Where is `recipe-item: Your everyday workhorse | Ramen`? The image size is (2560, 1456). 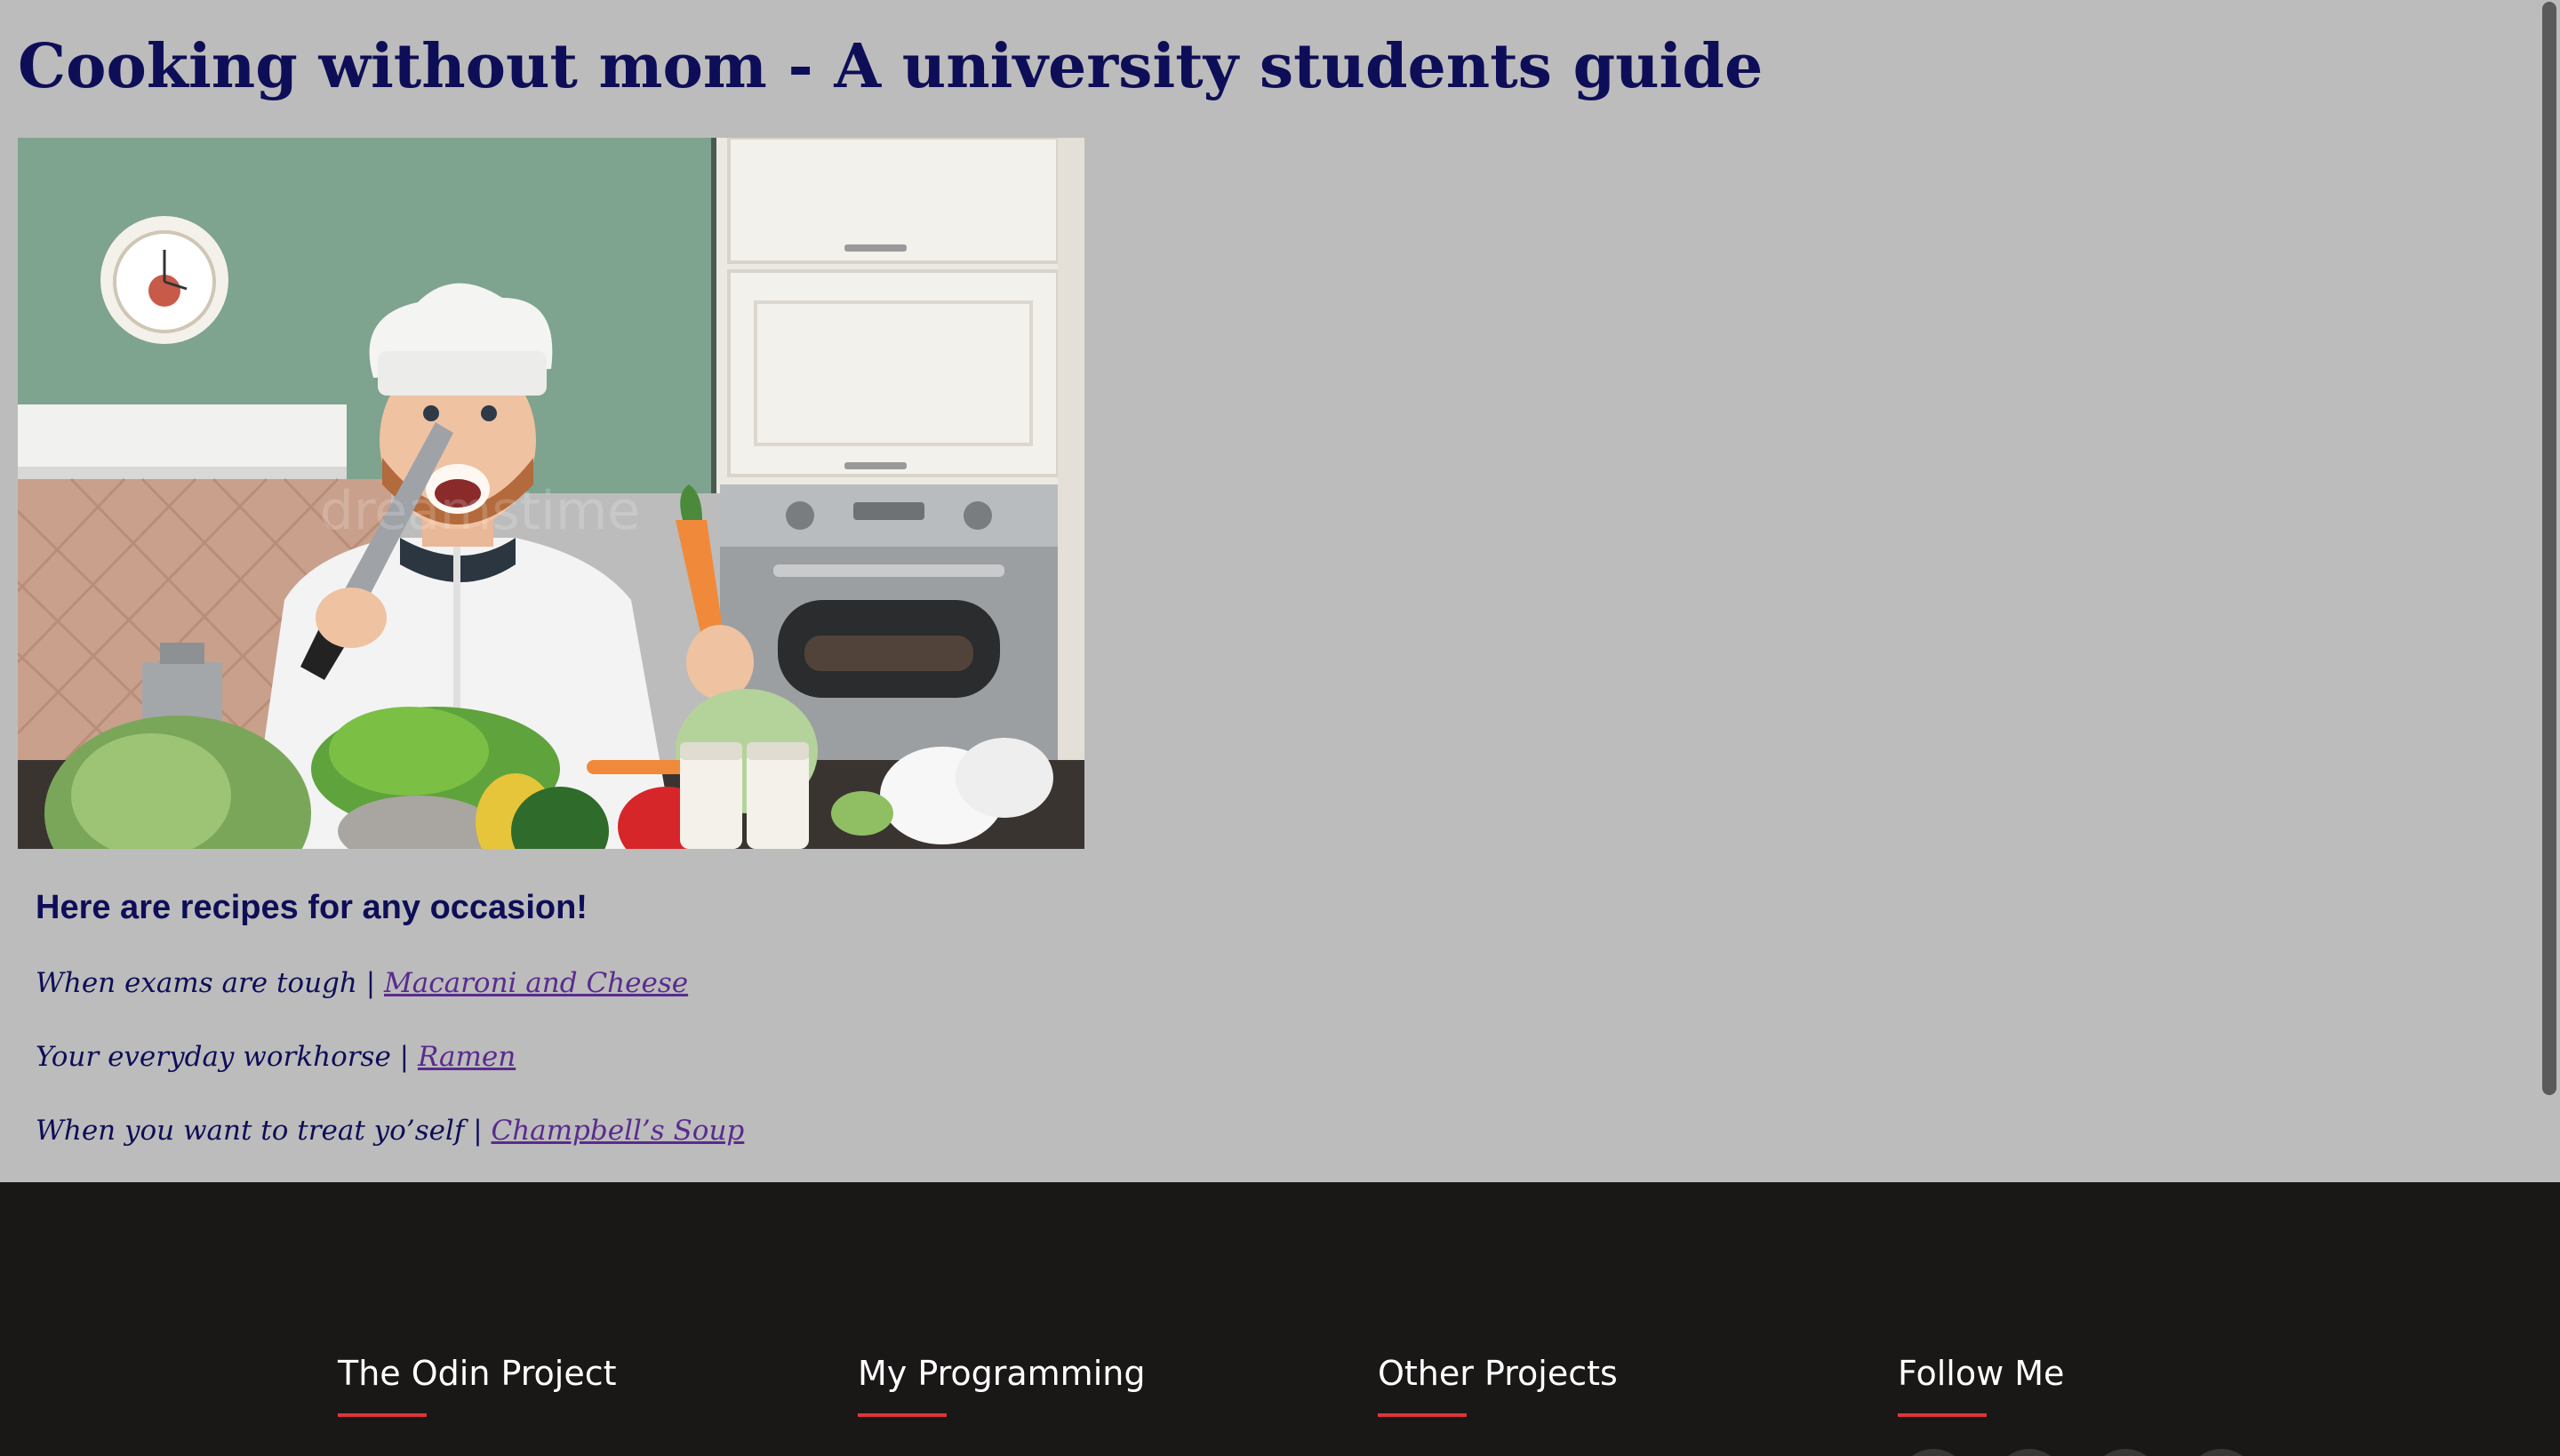
recipe-item: Your everyday workhorse | Ramen is located at coordinates (276, 1056).